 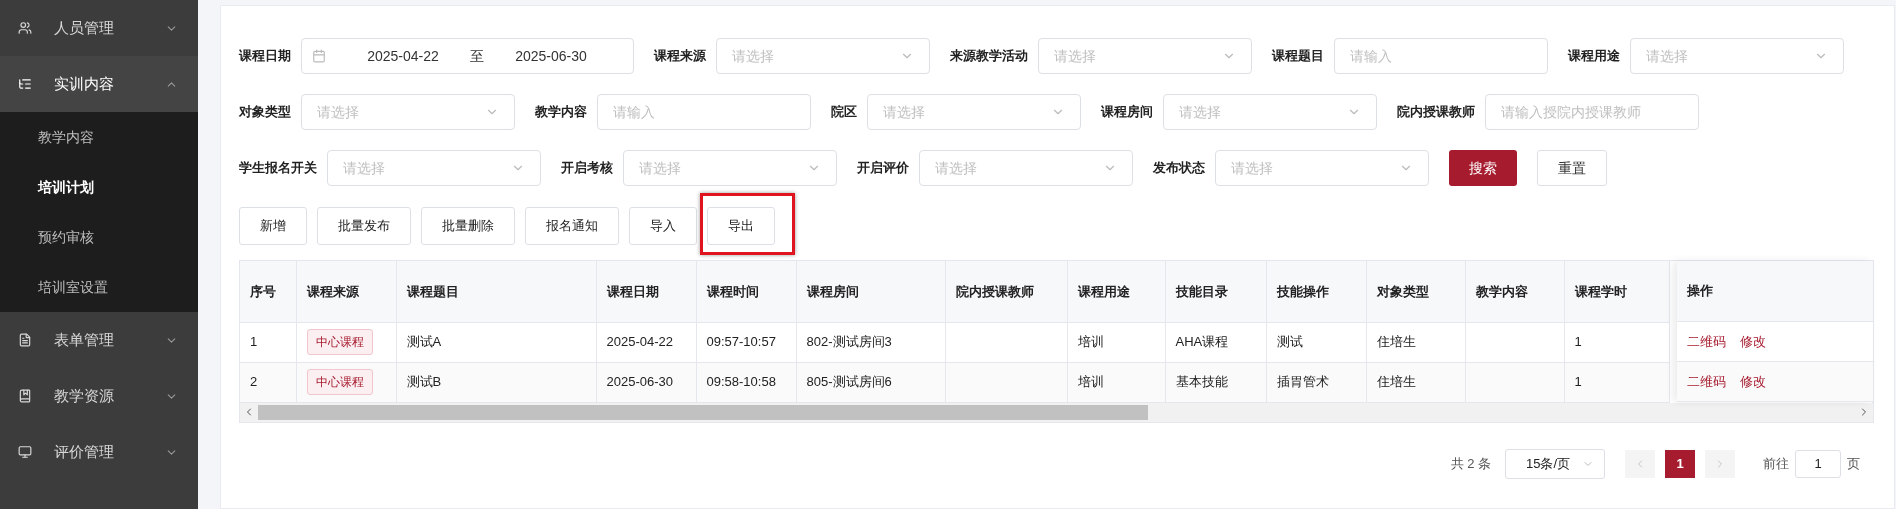 What do you see at coordinates (680, 56) in the screenshot?
I see `filter-label: 课程来源` at bounding box center [680, 56].